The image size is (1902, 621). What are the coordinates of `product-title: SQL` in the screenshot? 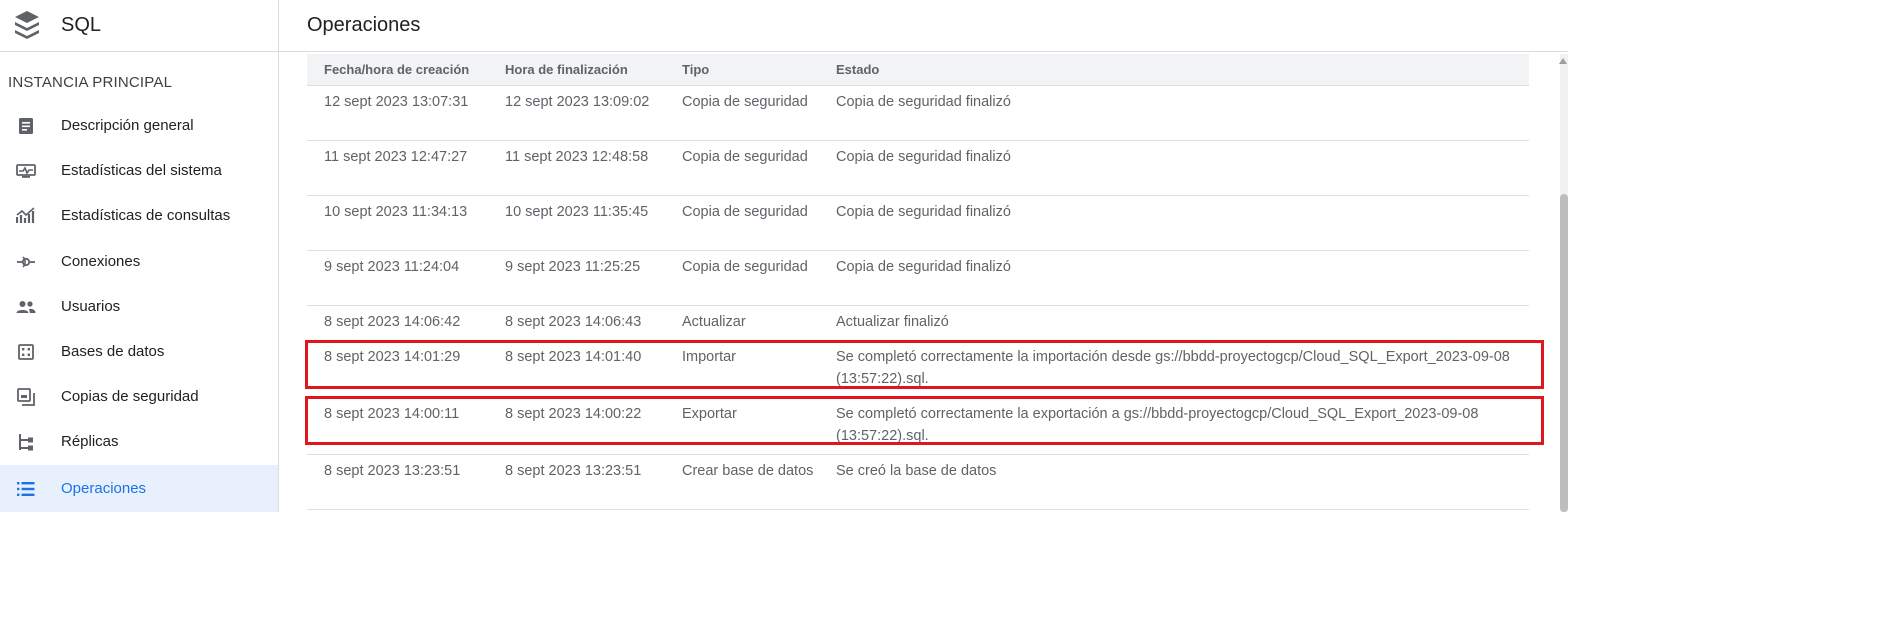 It's located at (81, 25).